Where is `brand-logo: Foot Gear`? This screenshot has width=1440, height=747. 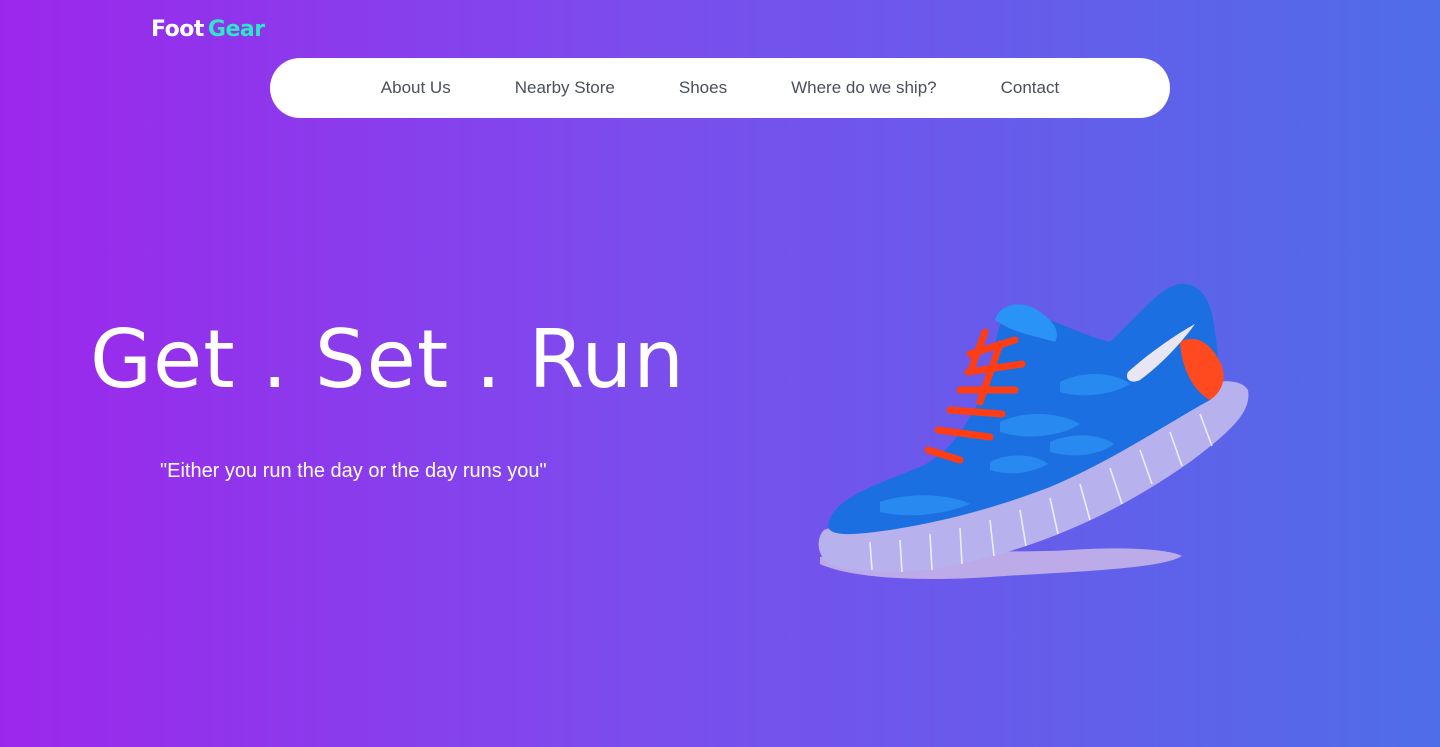
brand-logo: Foot Gear is located at coordinates (208, 30).